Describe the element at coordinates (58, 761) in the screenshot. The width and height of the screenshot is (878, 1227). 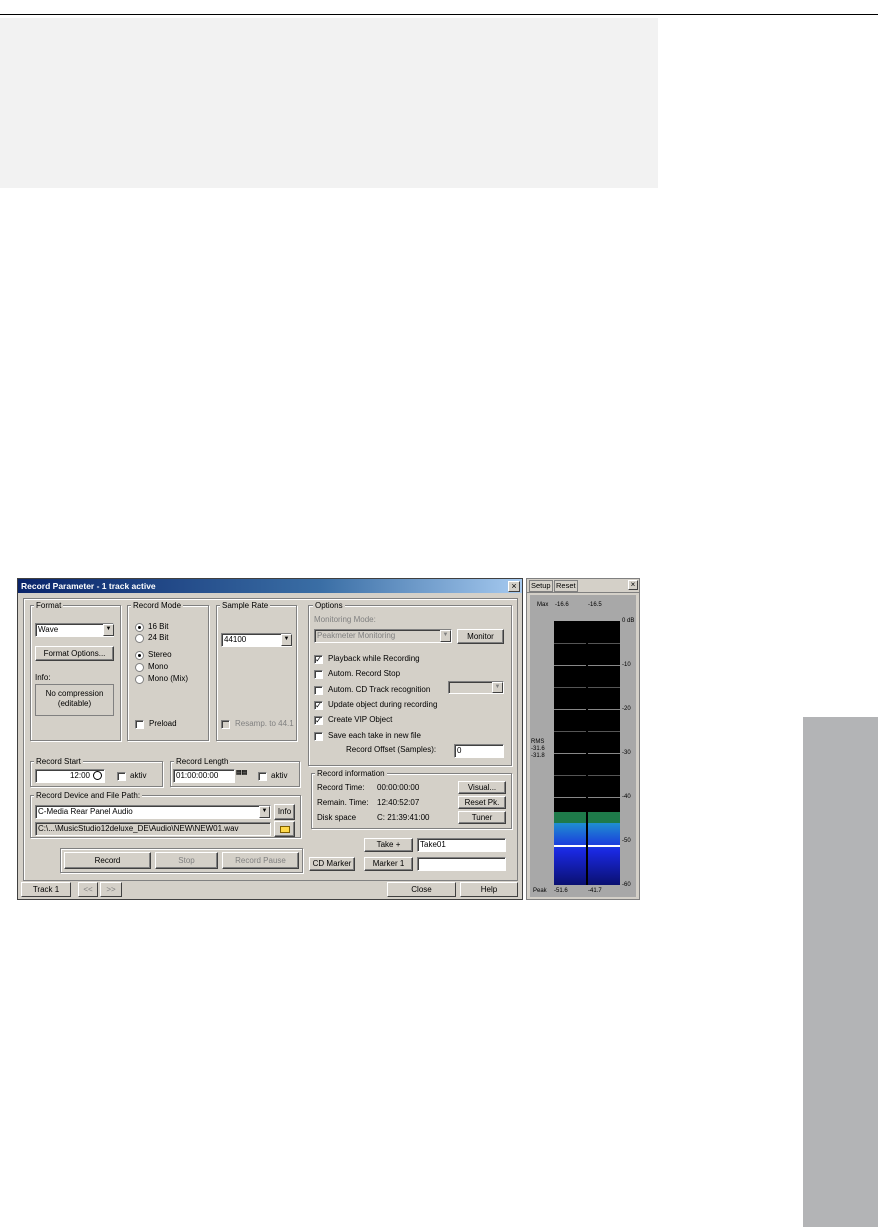
I see `record-start-label: Record Start` at that location.